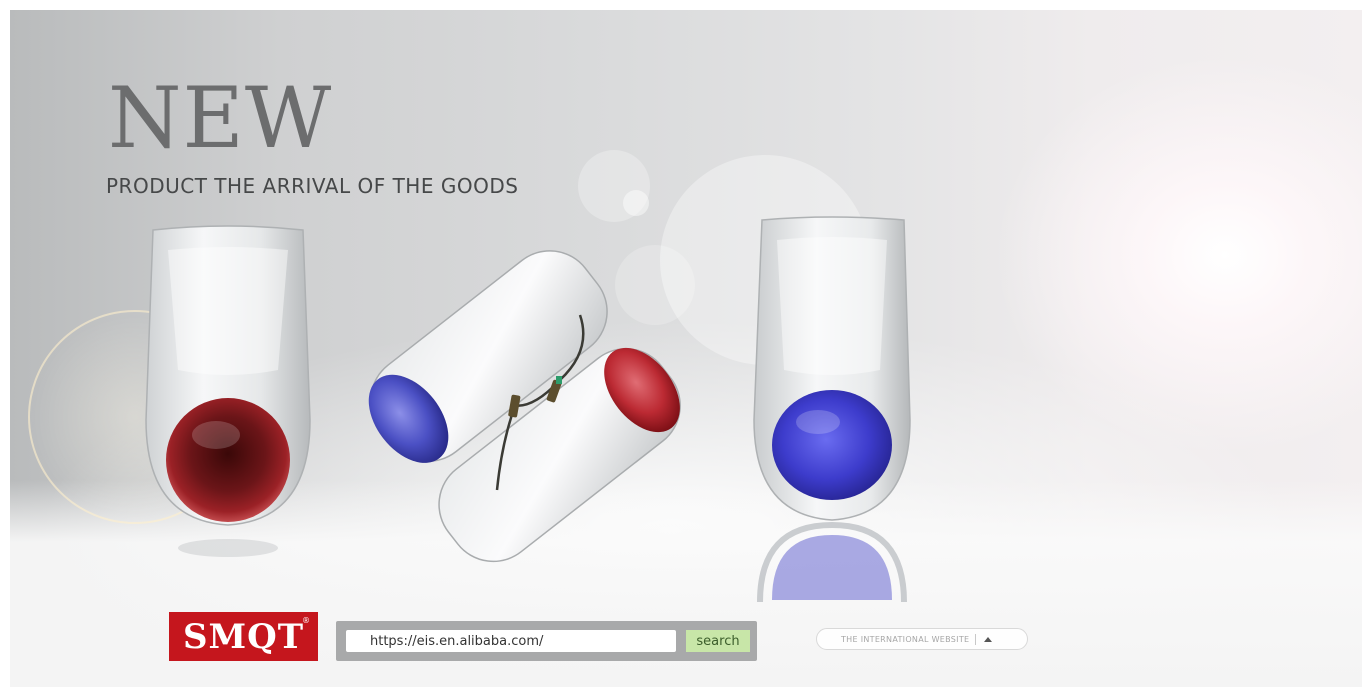  I want to click on caret-up-icon, so click(988, 639).